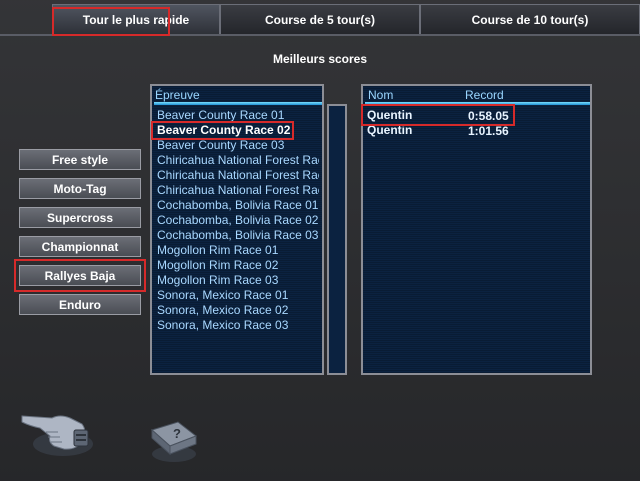 The width and height of the screenshot is (640, 481). Describe the element at coordinates (80, 188) in the screenshot. I see `category-moto-tag-button: Moto-Tag` at that location.